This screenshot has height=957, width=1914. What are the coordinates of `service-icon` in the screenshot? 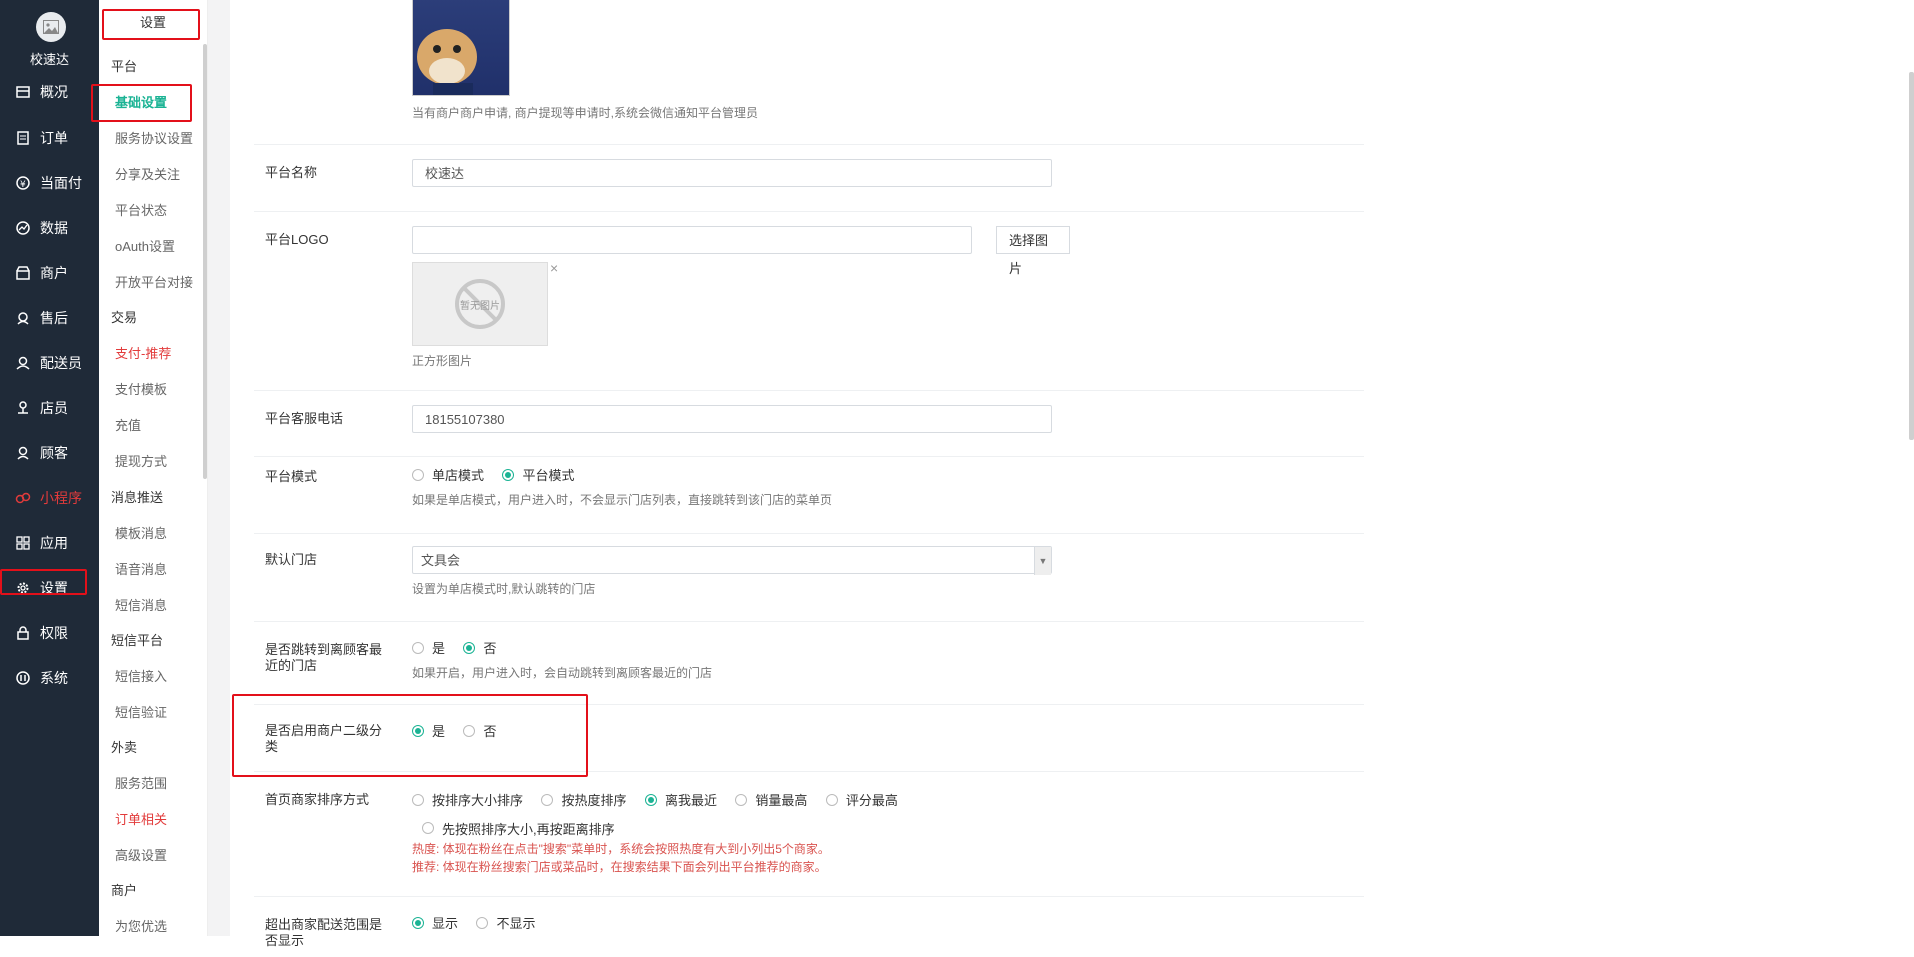 It's located at (23, 318).